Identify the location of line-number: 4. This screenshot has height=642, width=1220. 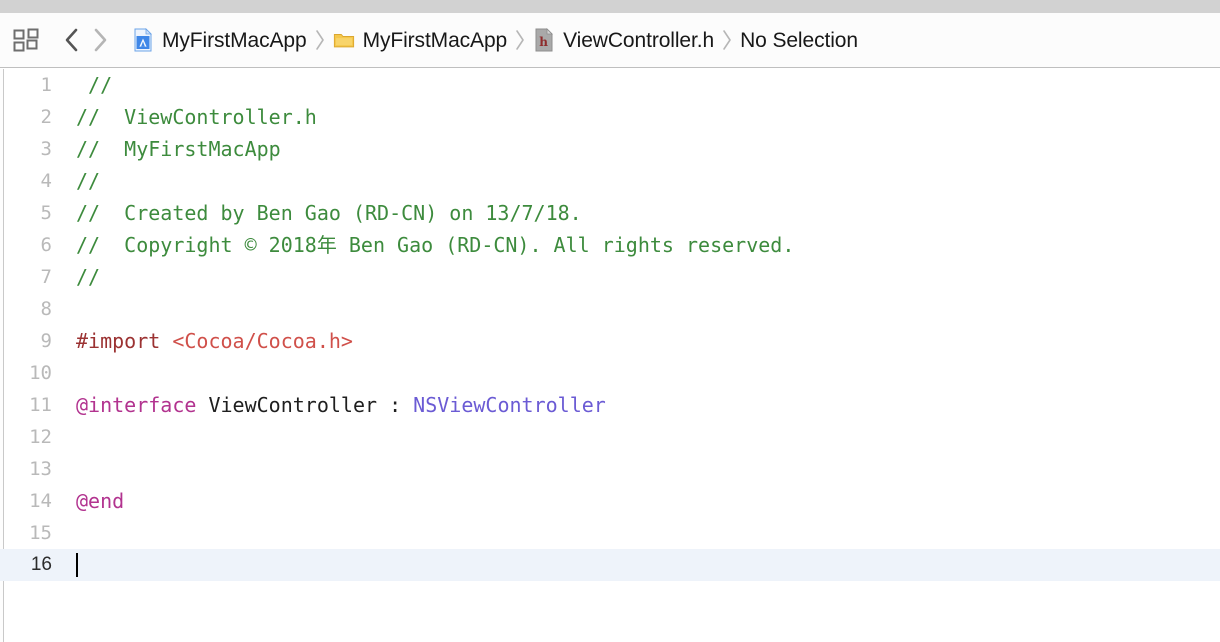
(46, 181).